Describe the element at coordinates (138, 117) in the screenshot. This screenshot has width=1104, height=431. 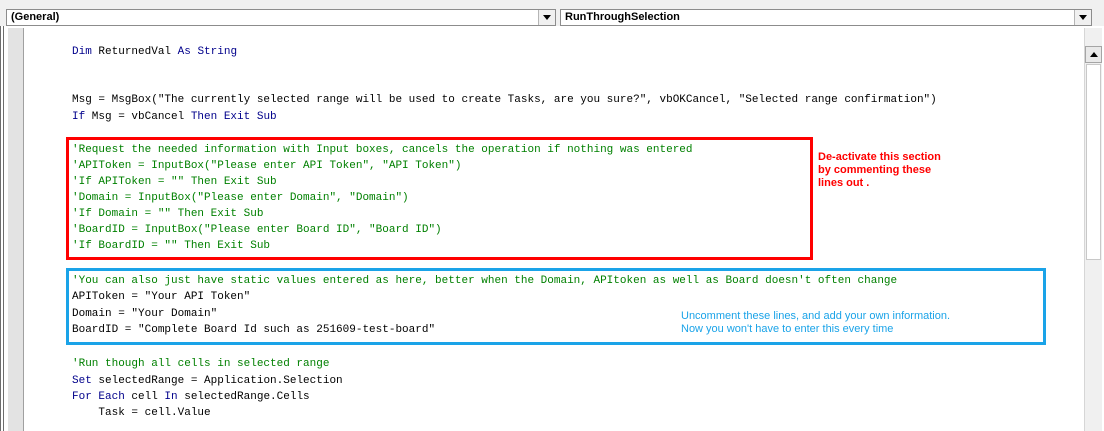
I see `code-token: Msg = vbCancel` at that location.